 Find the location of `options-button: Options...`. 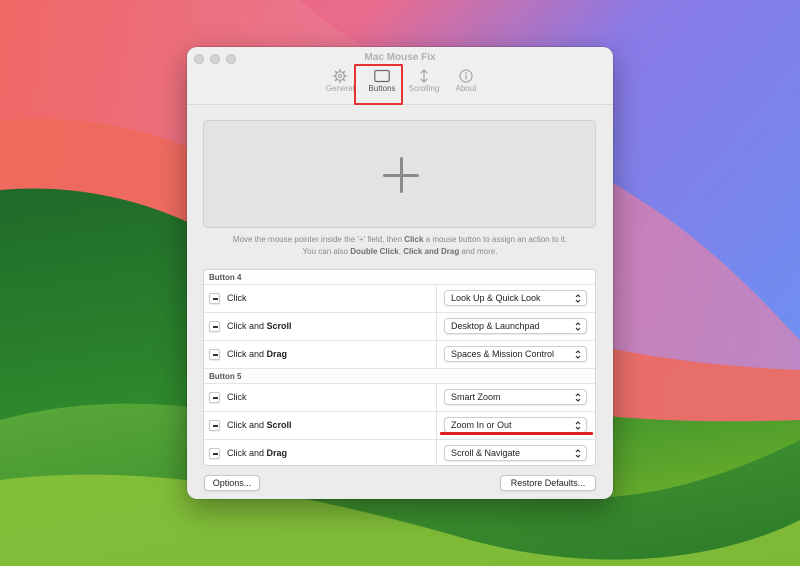

options-button: Options... is located at coordinates (232, 483).